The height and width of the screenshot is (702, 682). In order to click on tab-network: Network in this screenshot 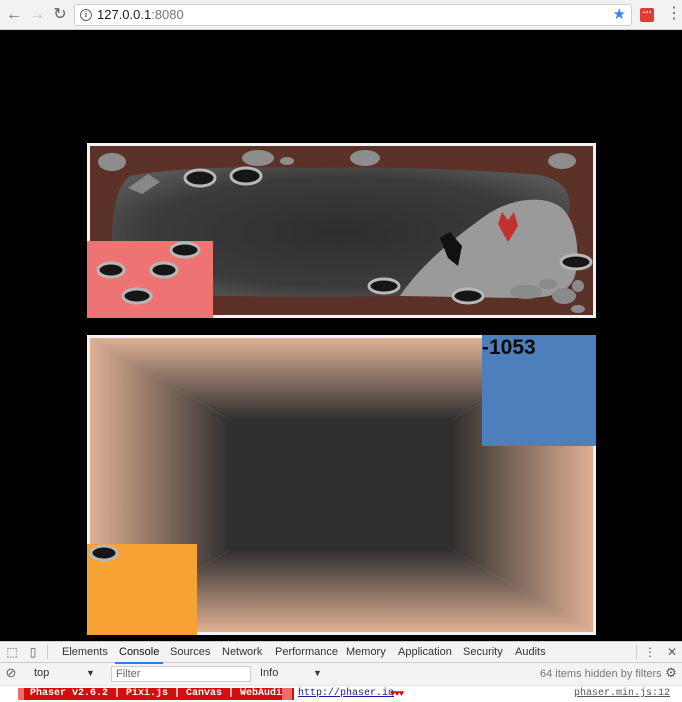, I will do `click(242, 652)`.